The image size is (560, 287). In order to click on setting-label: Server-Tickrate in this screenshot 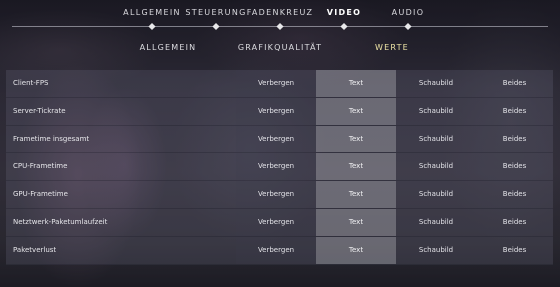, I will do `click(39, 110)`.